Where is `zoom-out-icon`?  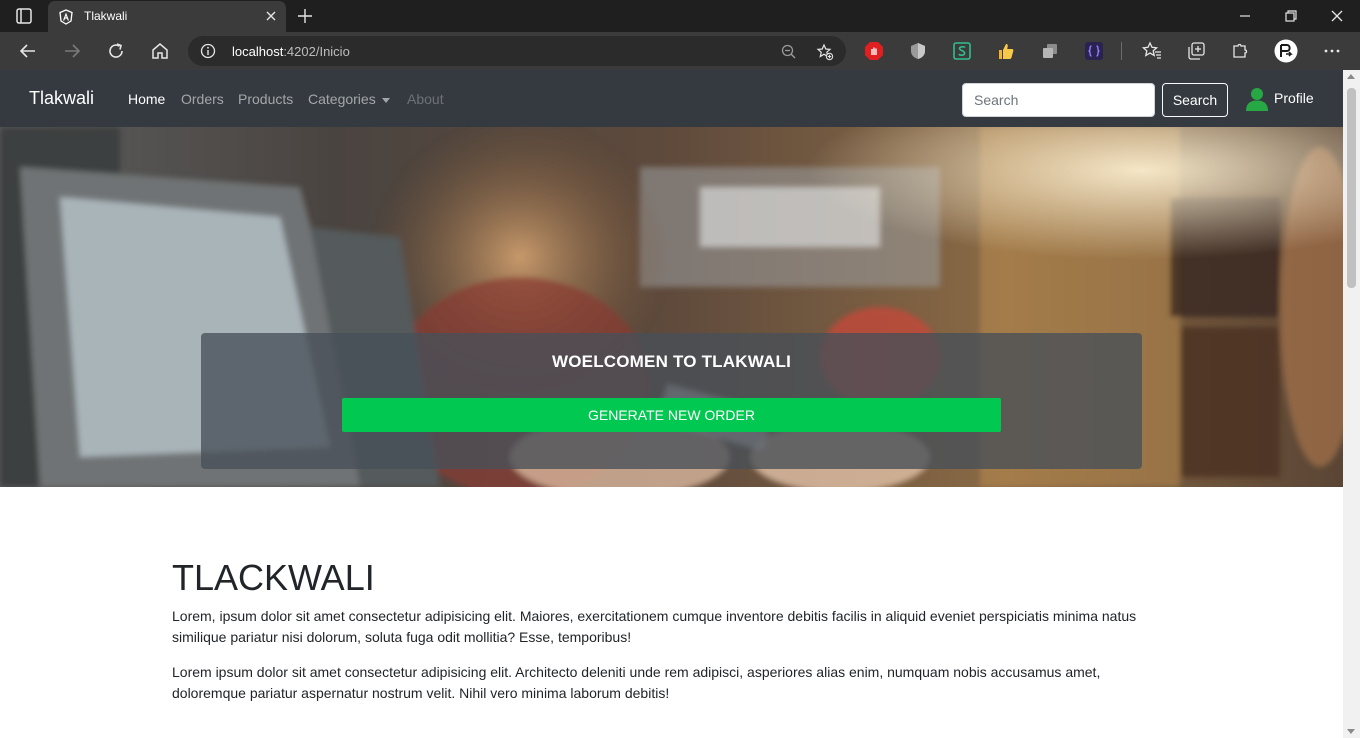
zoom-out-icon is located at coordinates (789, 52).